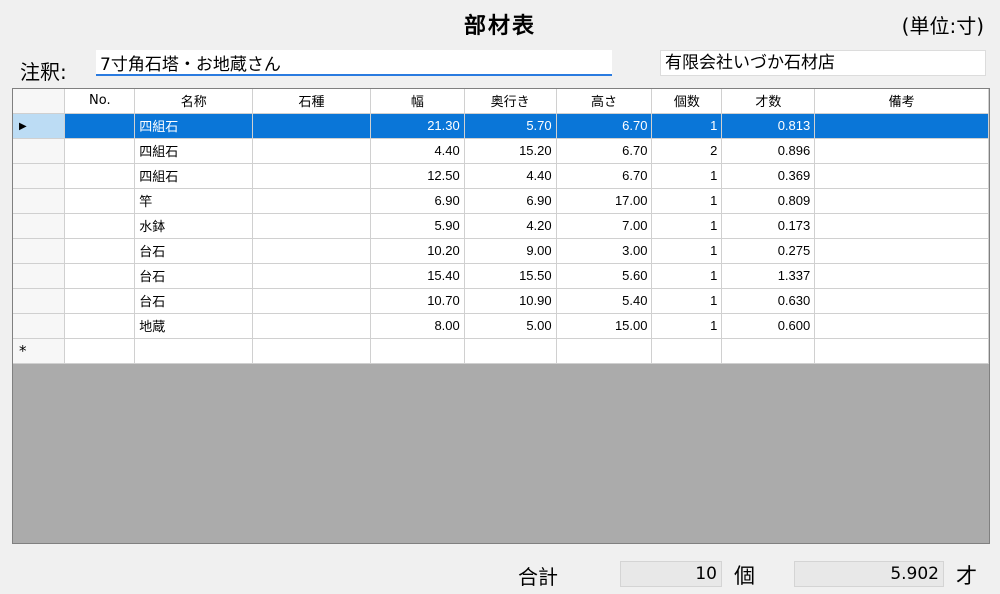  Describe the element at coordinates (604, 201) in the screenshot. I see `cell-height: 17.00` at that location.